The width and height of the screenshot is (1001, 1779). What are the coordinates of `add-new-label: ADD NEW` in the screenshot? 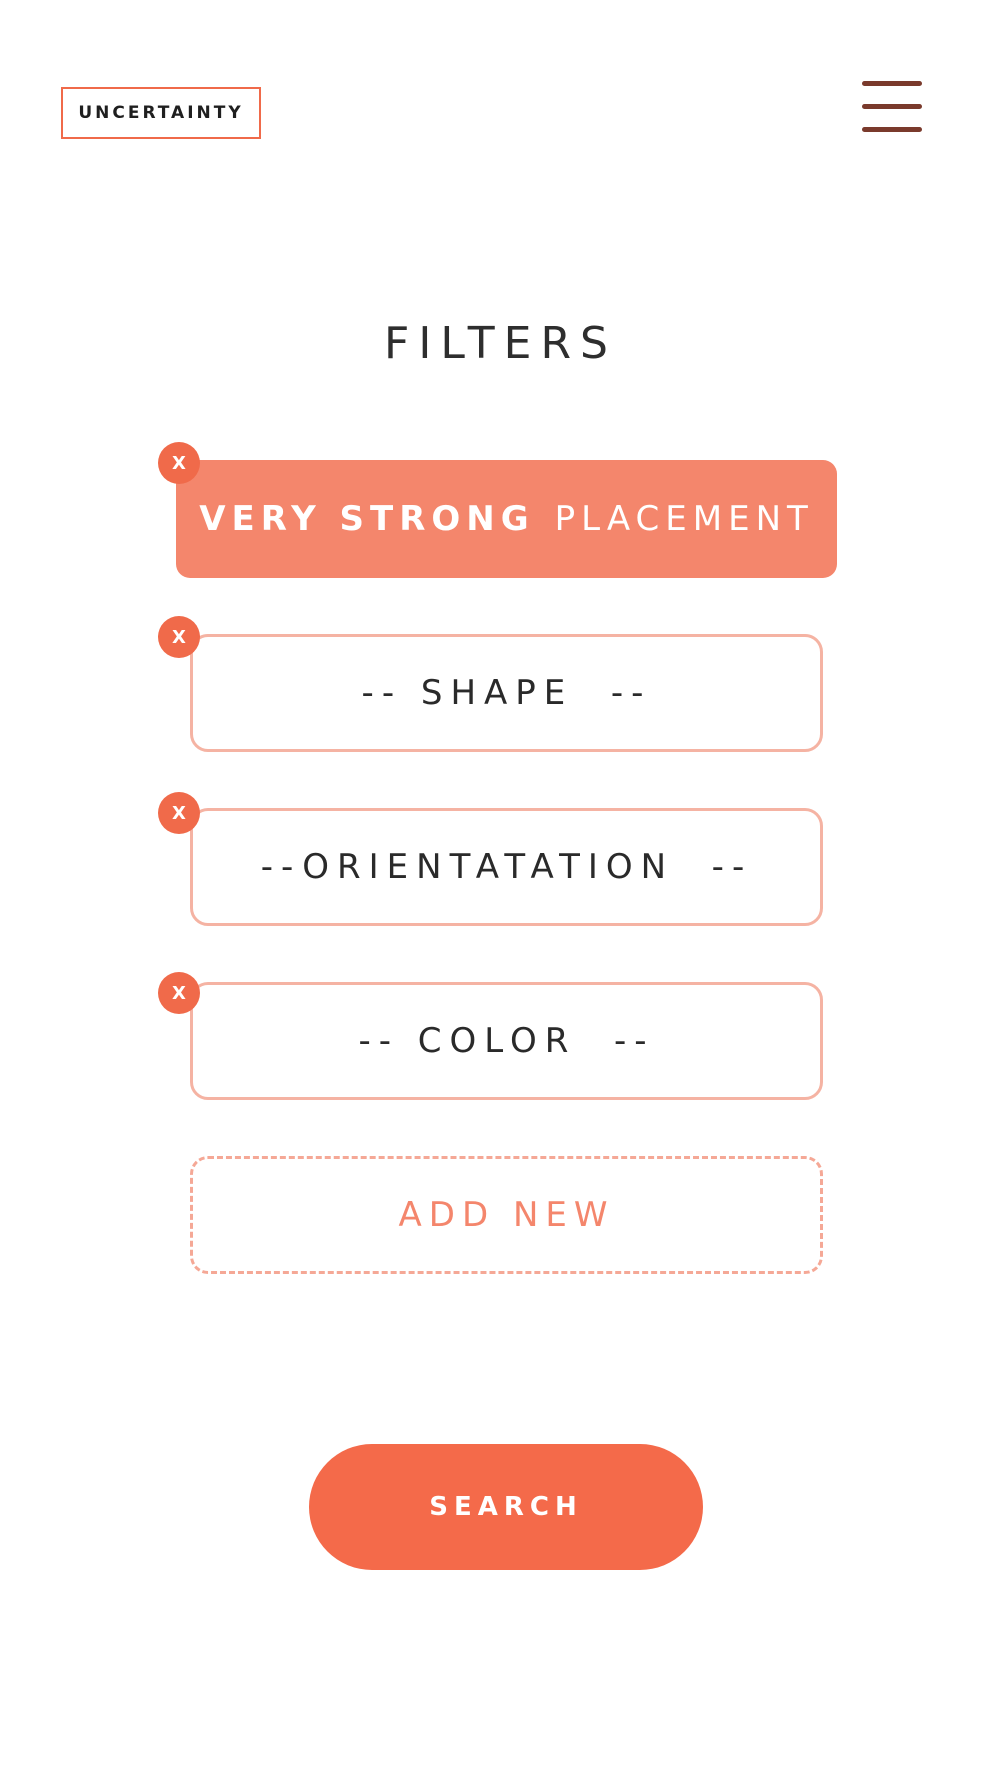 It's located at (506, 1215).